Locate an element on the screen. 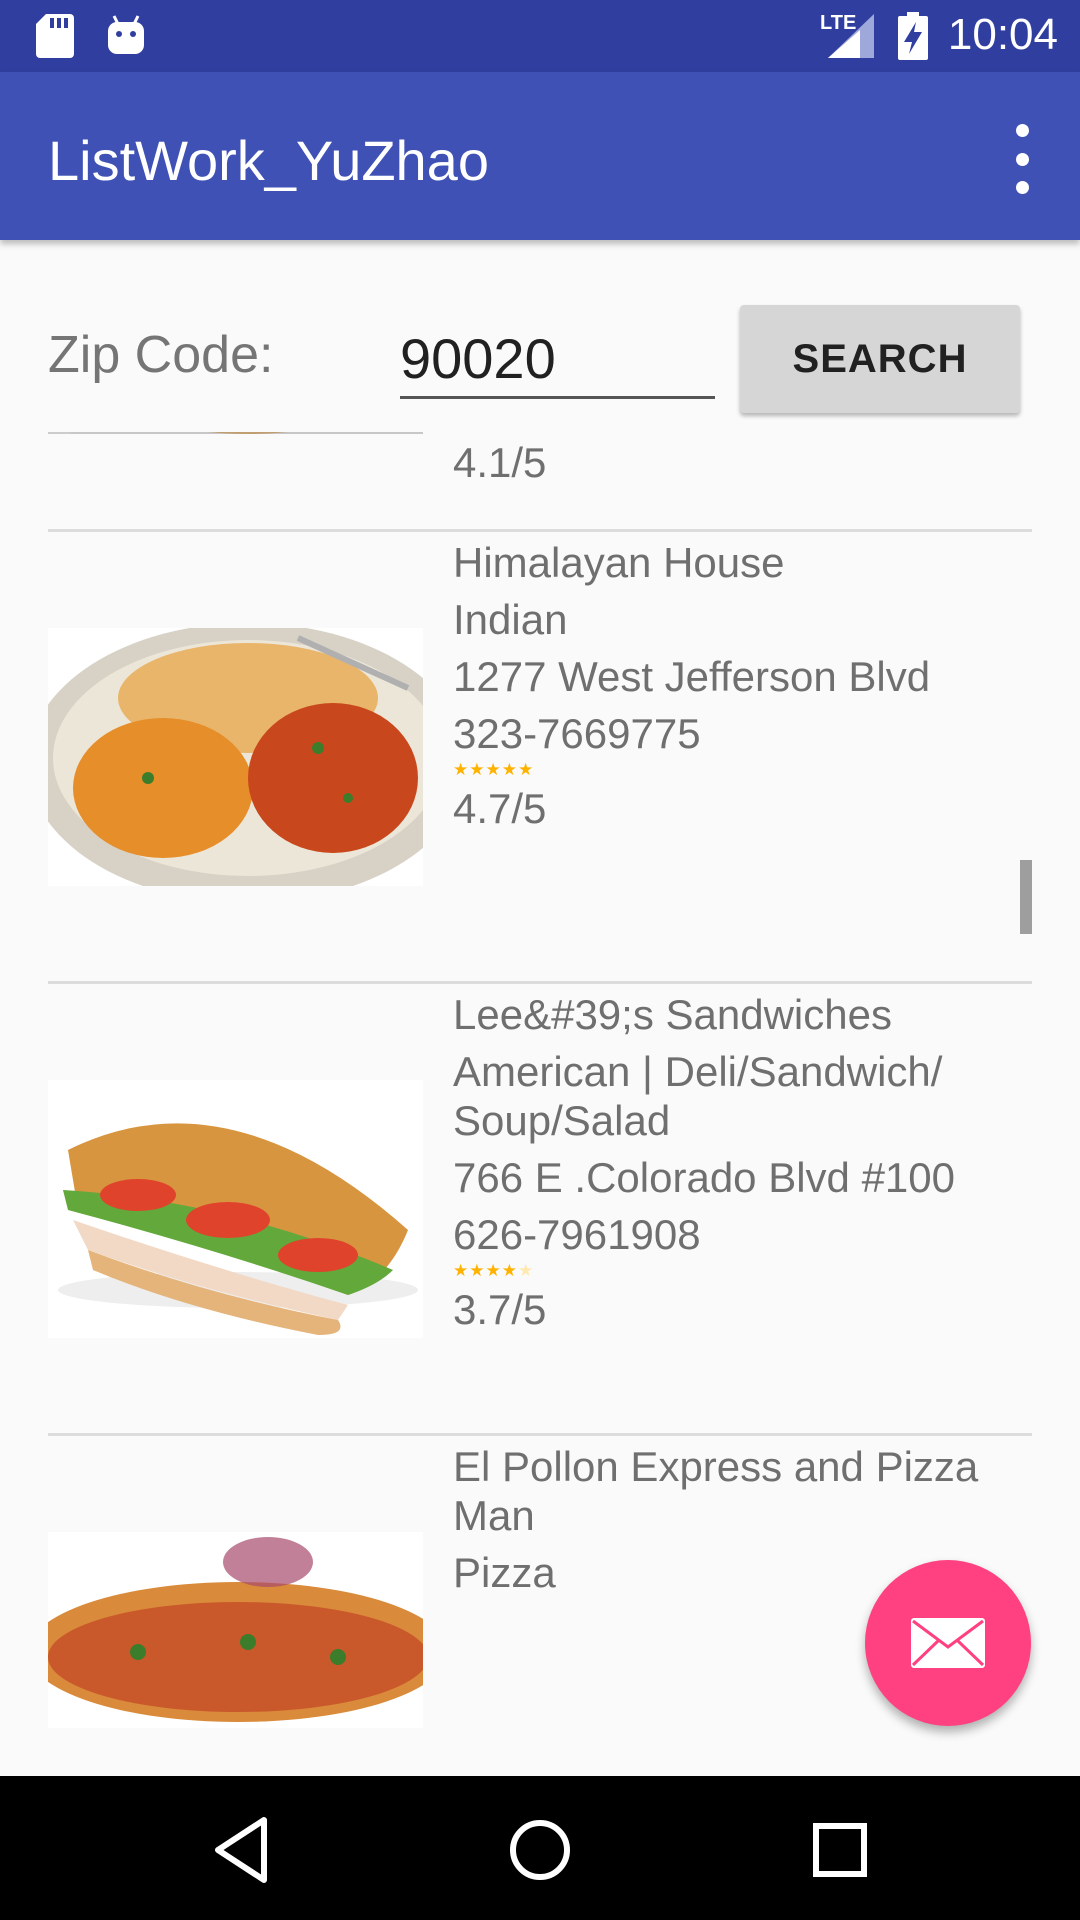 The image size is (1080, 1920). indian-food-image is located at coordinates (235, 757).